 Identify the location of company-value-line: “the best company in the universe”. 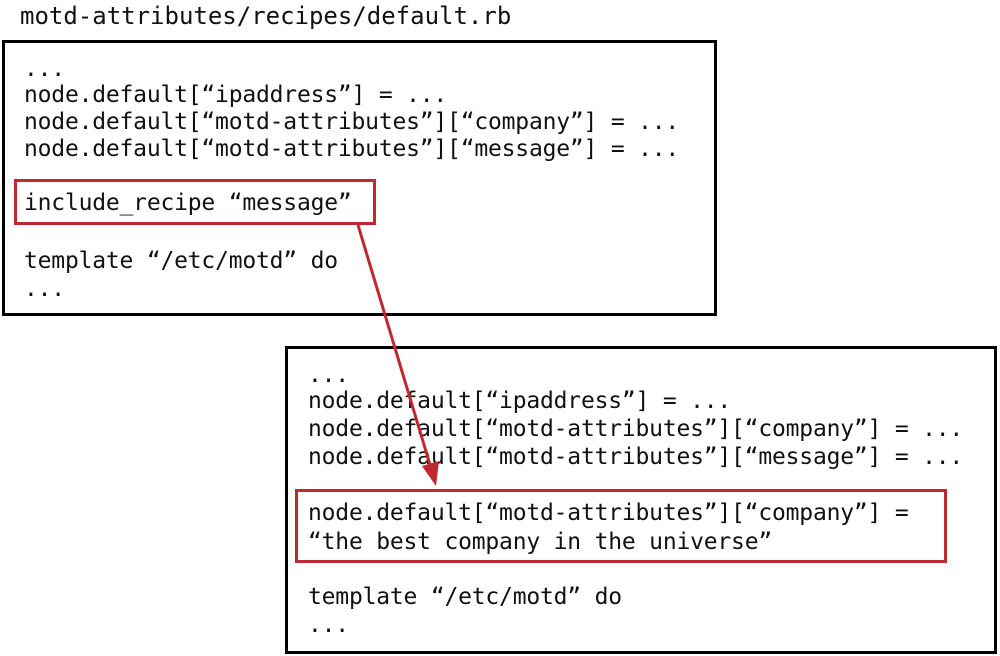
(540, 542).